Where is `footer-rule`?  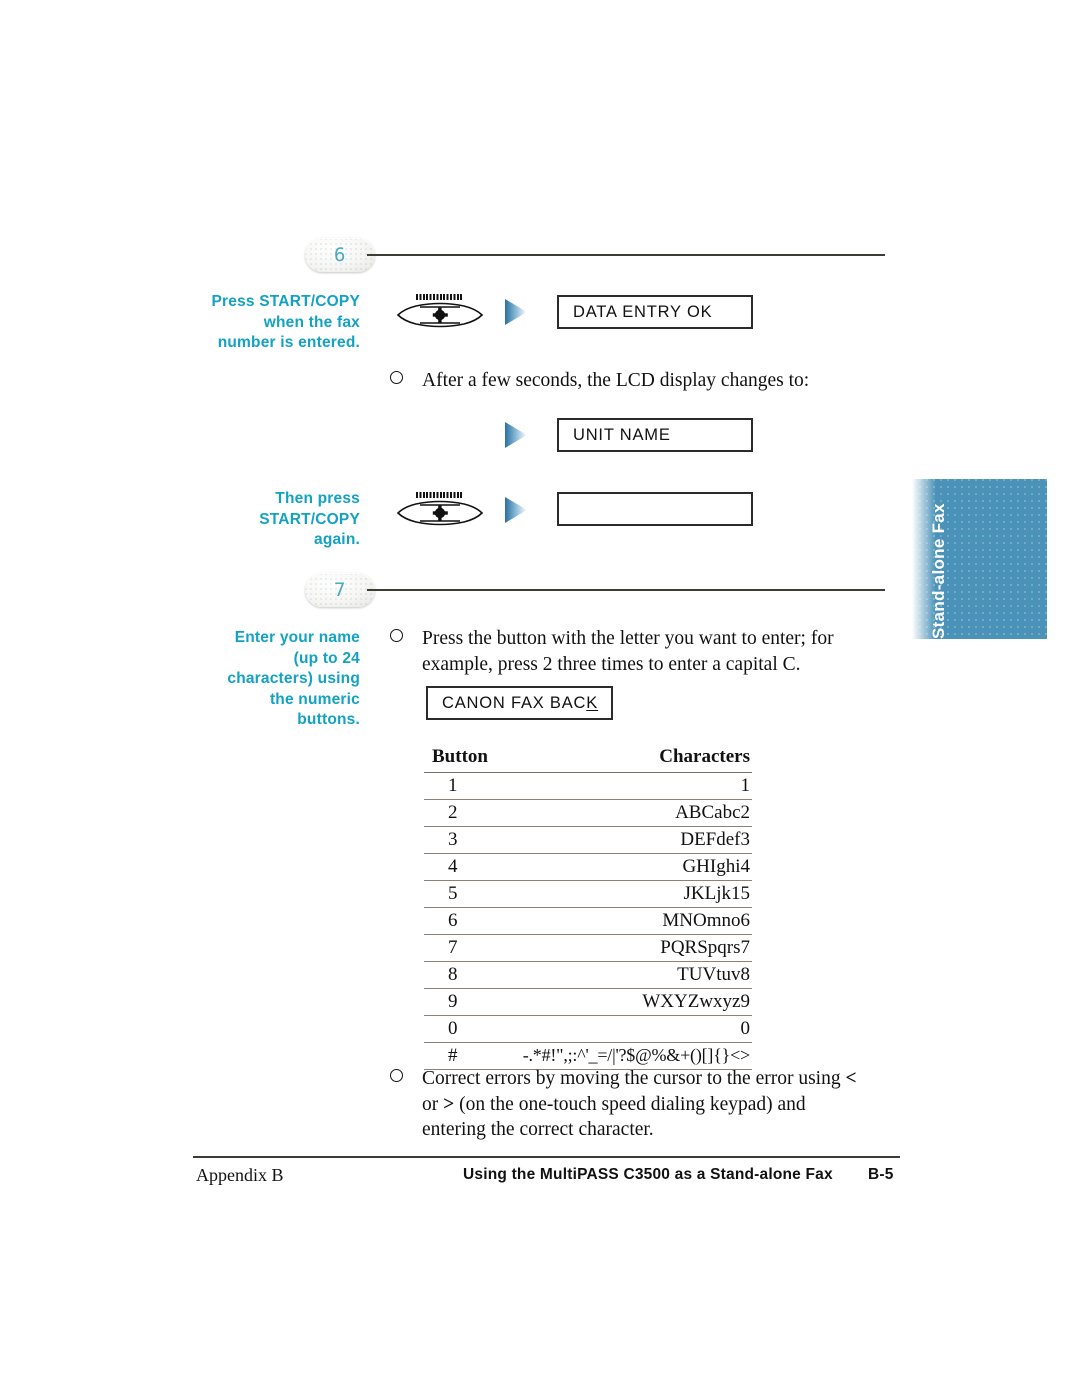 footer-rule is located at coordinates (546, 1157).